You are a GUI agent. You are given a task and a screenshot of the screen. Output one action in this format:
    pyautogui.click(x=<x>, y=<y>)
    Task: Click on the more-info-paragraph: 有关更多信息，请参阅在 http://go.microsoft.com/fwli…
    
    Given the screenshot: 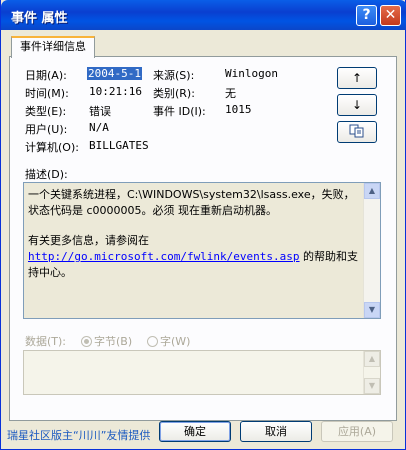 What is the action you would take?
    pyautogui.click(x=194, y=257)
    